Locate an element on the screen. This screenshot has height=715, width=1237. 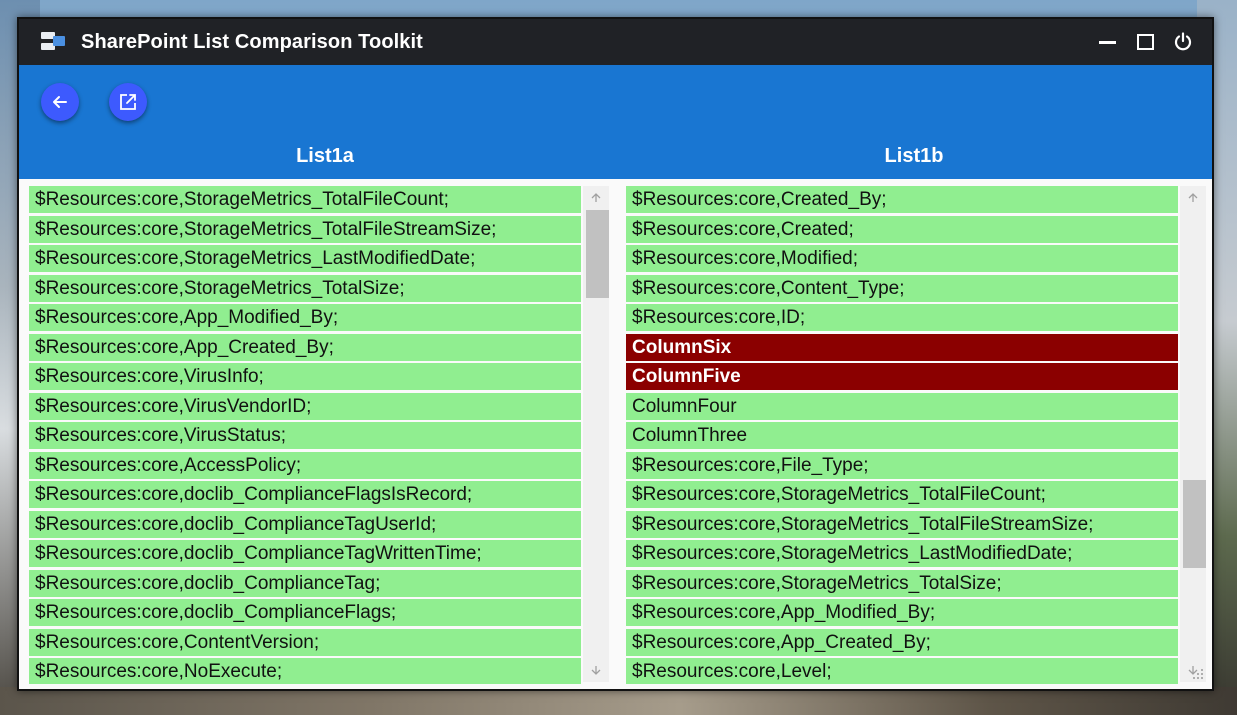
list-item: $Resources:core,VirusStatus; is located at coordinates (305, 435).